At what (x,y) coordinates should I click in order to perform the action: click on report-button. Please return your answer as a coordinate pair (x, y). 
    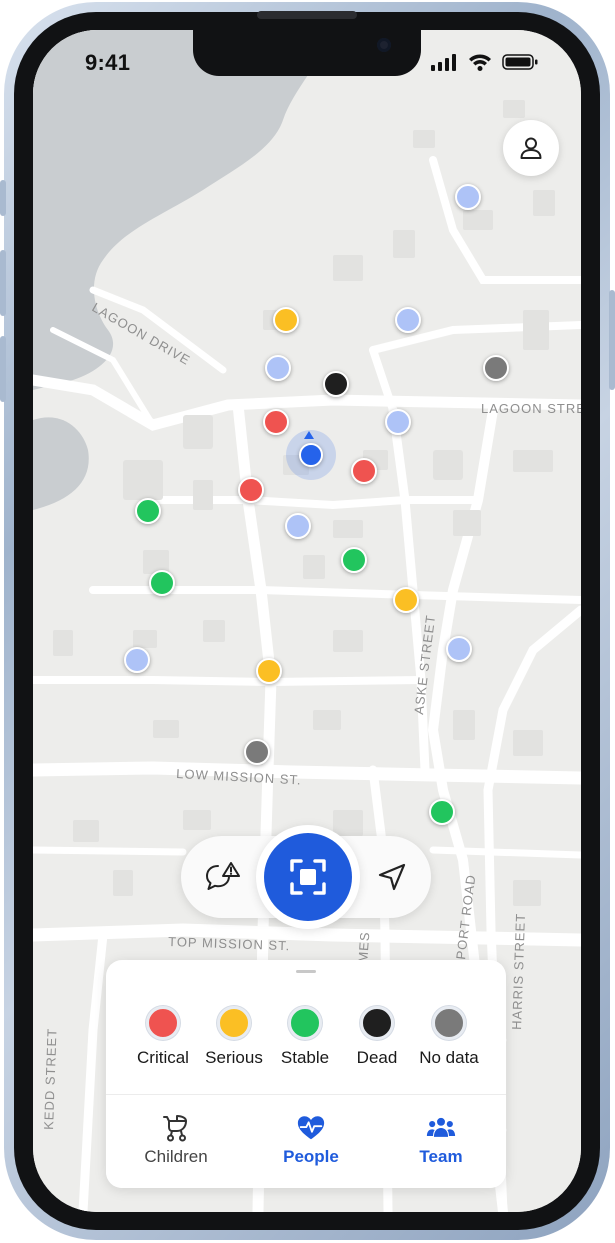
    Looking at the image, I should click on (222, 877).